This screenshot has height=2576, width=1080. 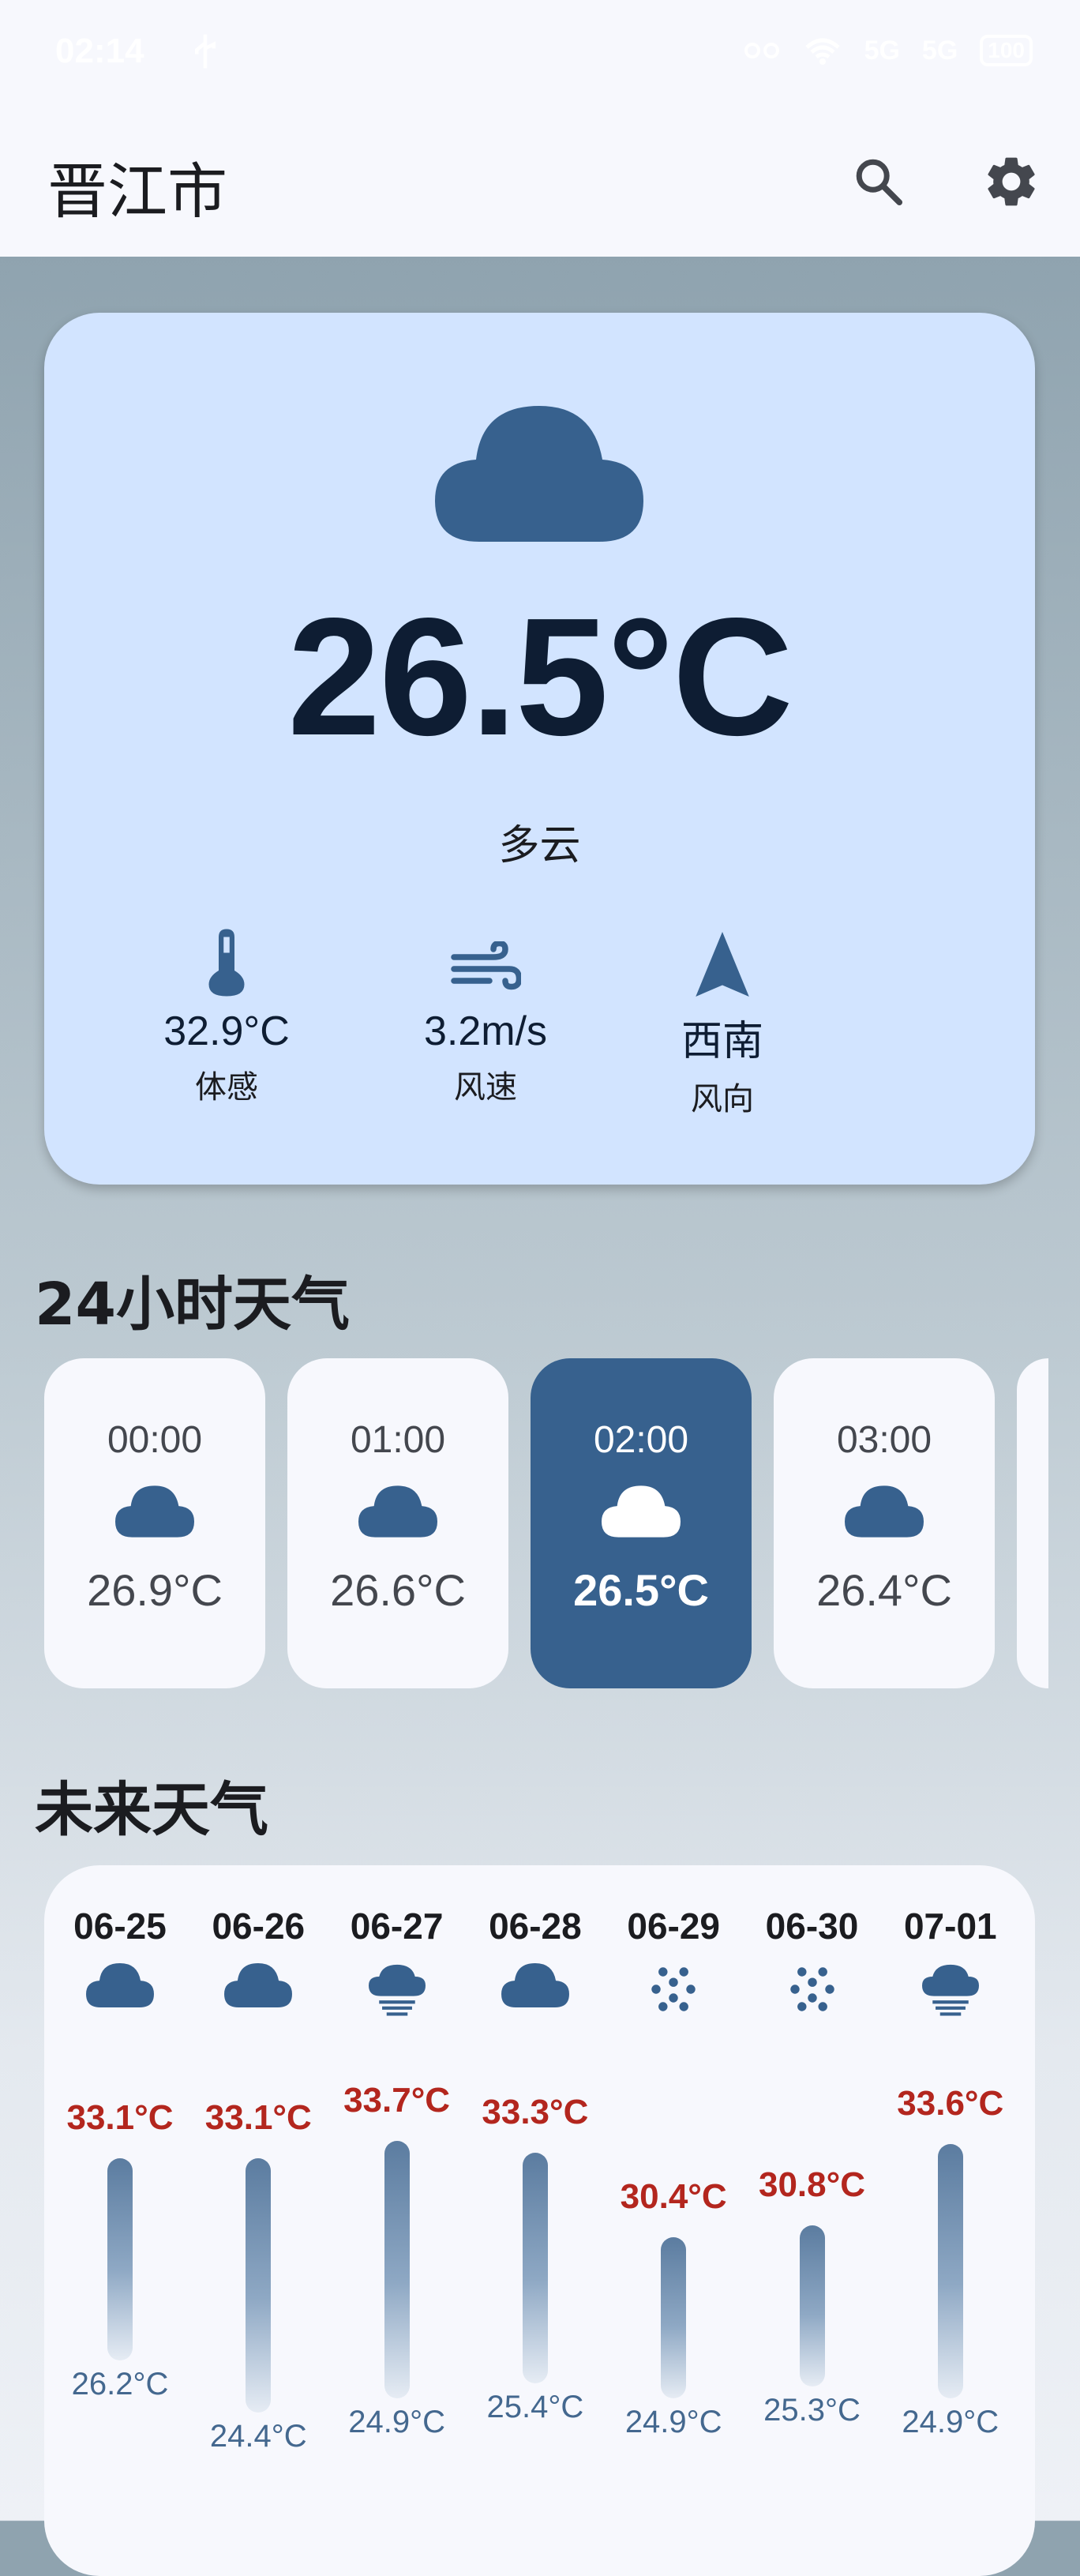 What do you see at coordinates (812, 2410) in the screenshot?
I see `forecast-min-temp: 25.3°C` at bounding box center [812, 2410].